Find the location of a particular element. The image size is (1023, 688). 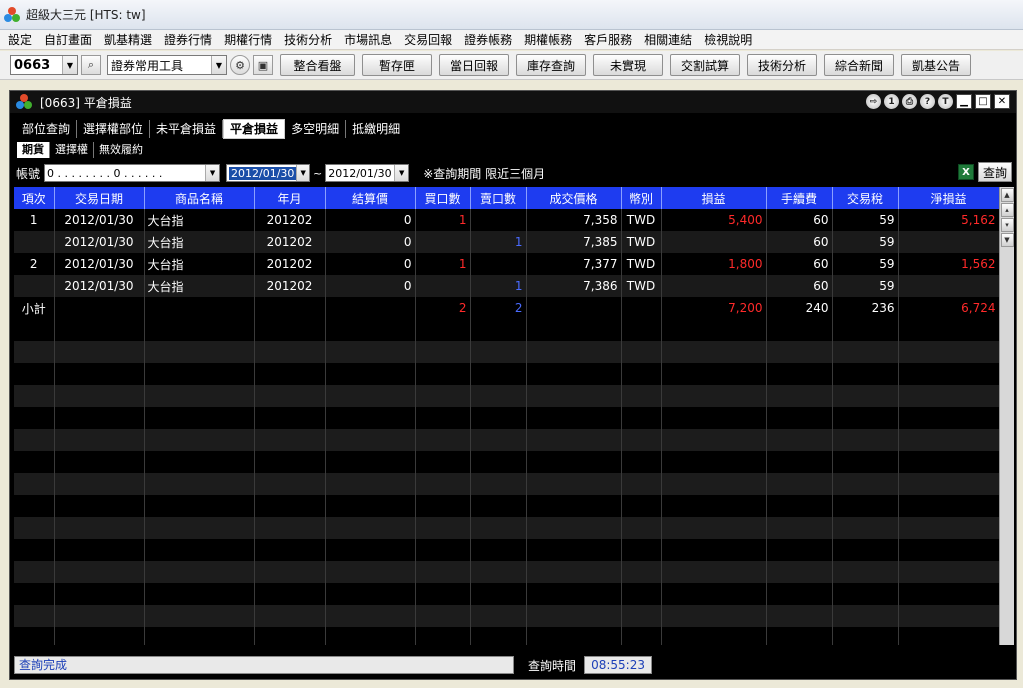

link-1-icon: 1 is located at coordinates (891, 101).